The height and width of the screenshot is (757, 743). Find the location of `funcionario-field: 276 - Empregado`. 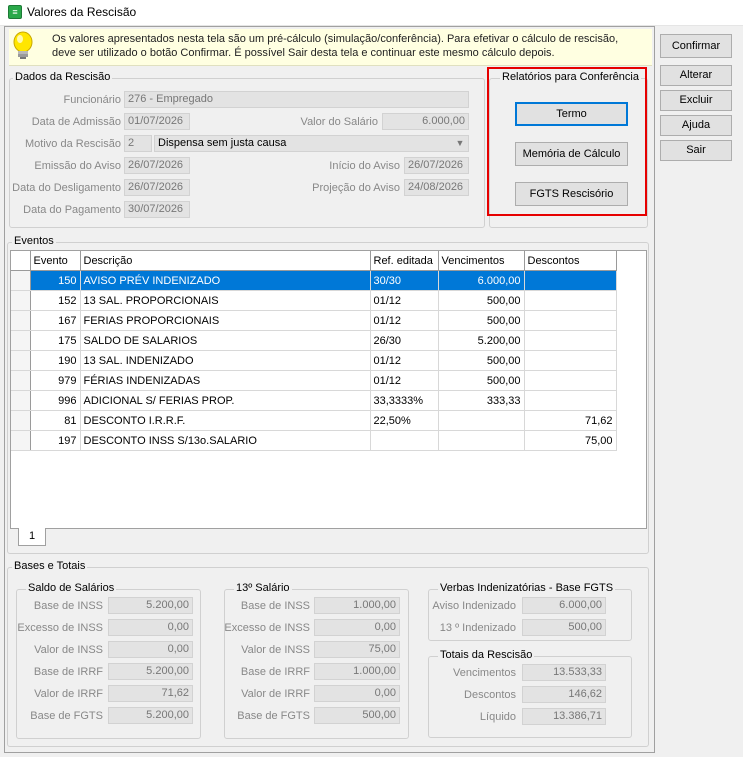

funcionario-field: 276 - Empregado is located at coordinates (296, 99).